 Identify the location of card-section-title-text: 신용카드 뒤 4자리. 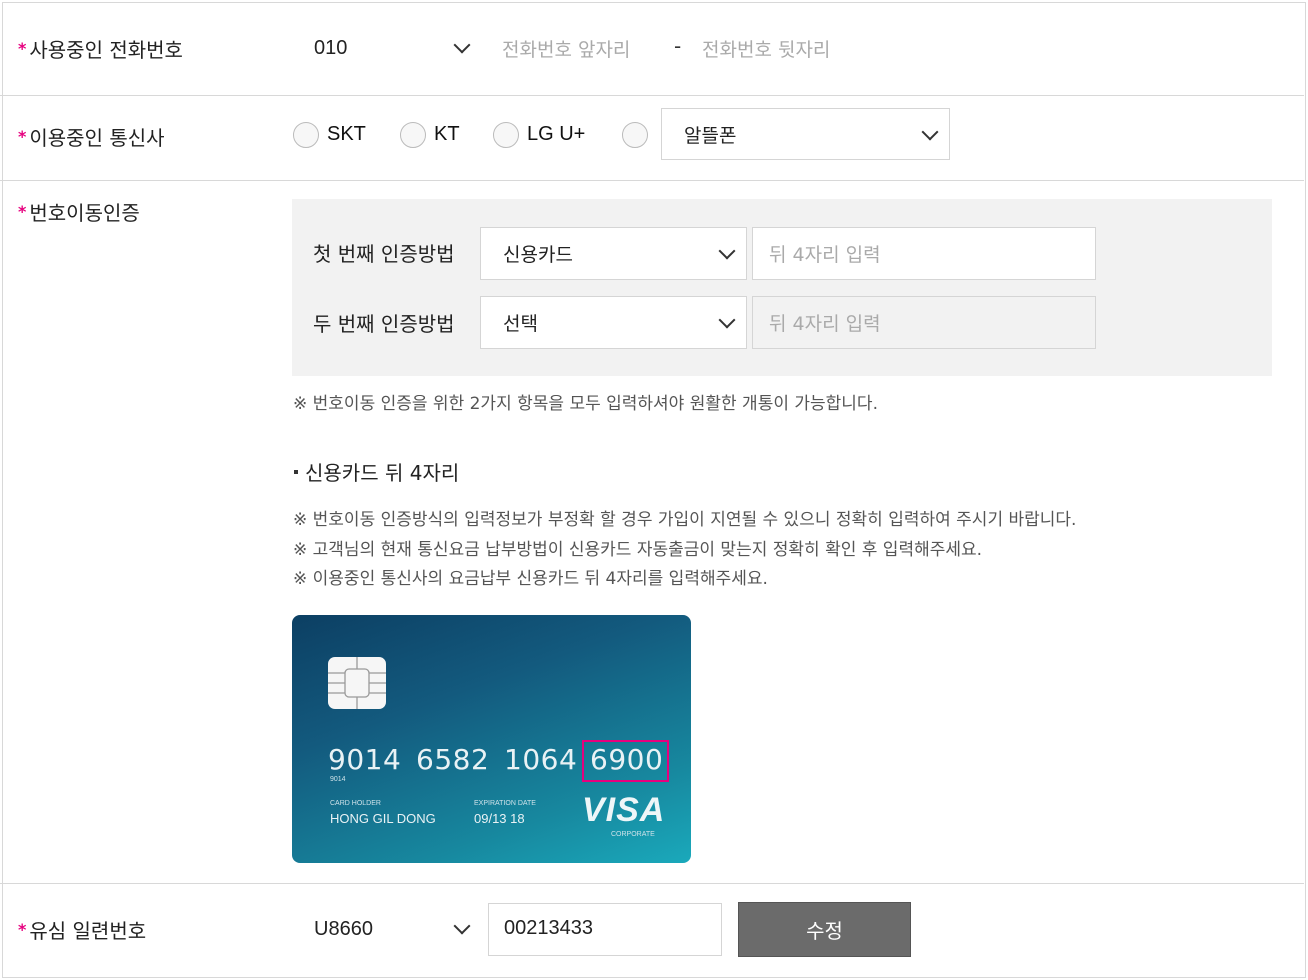
(382, 473).